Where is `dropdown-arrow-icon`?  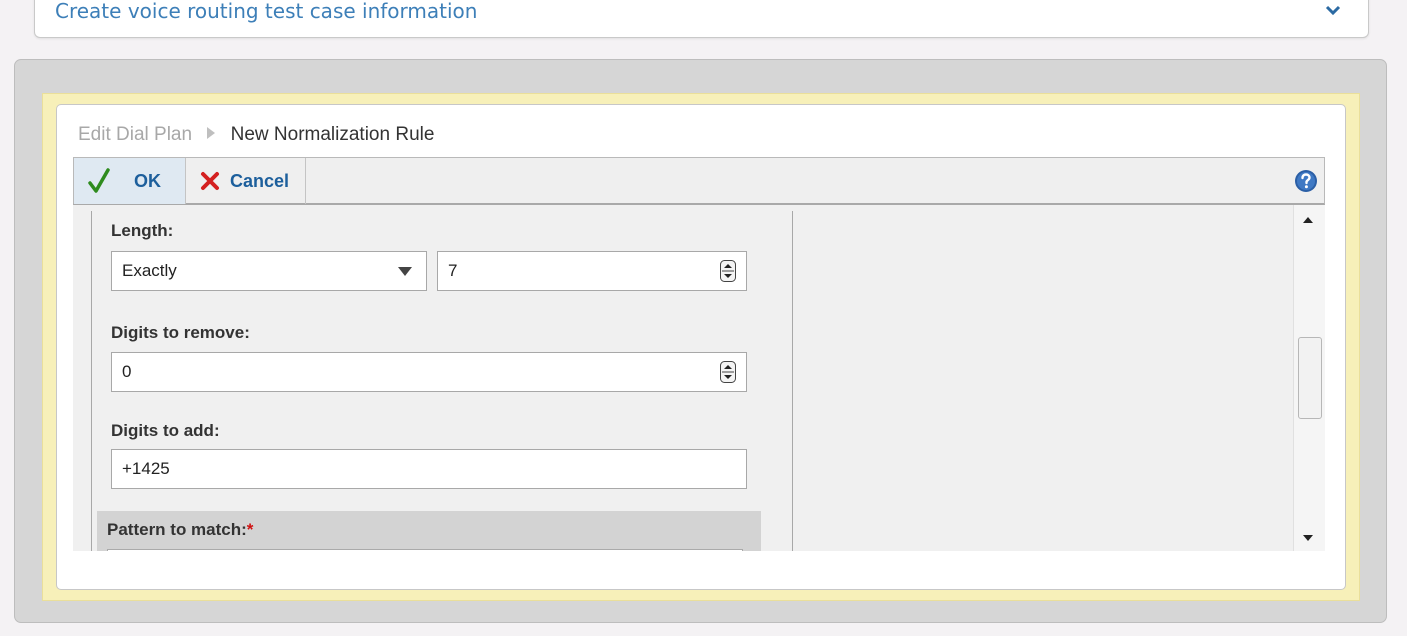
dropdown-arrow-icon is located at coordinates (405, 271).